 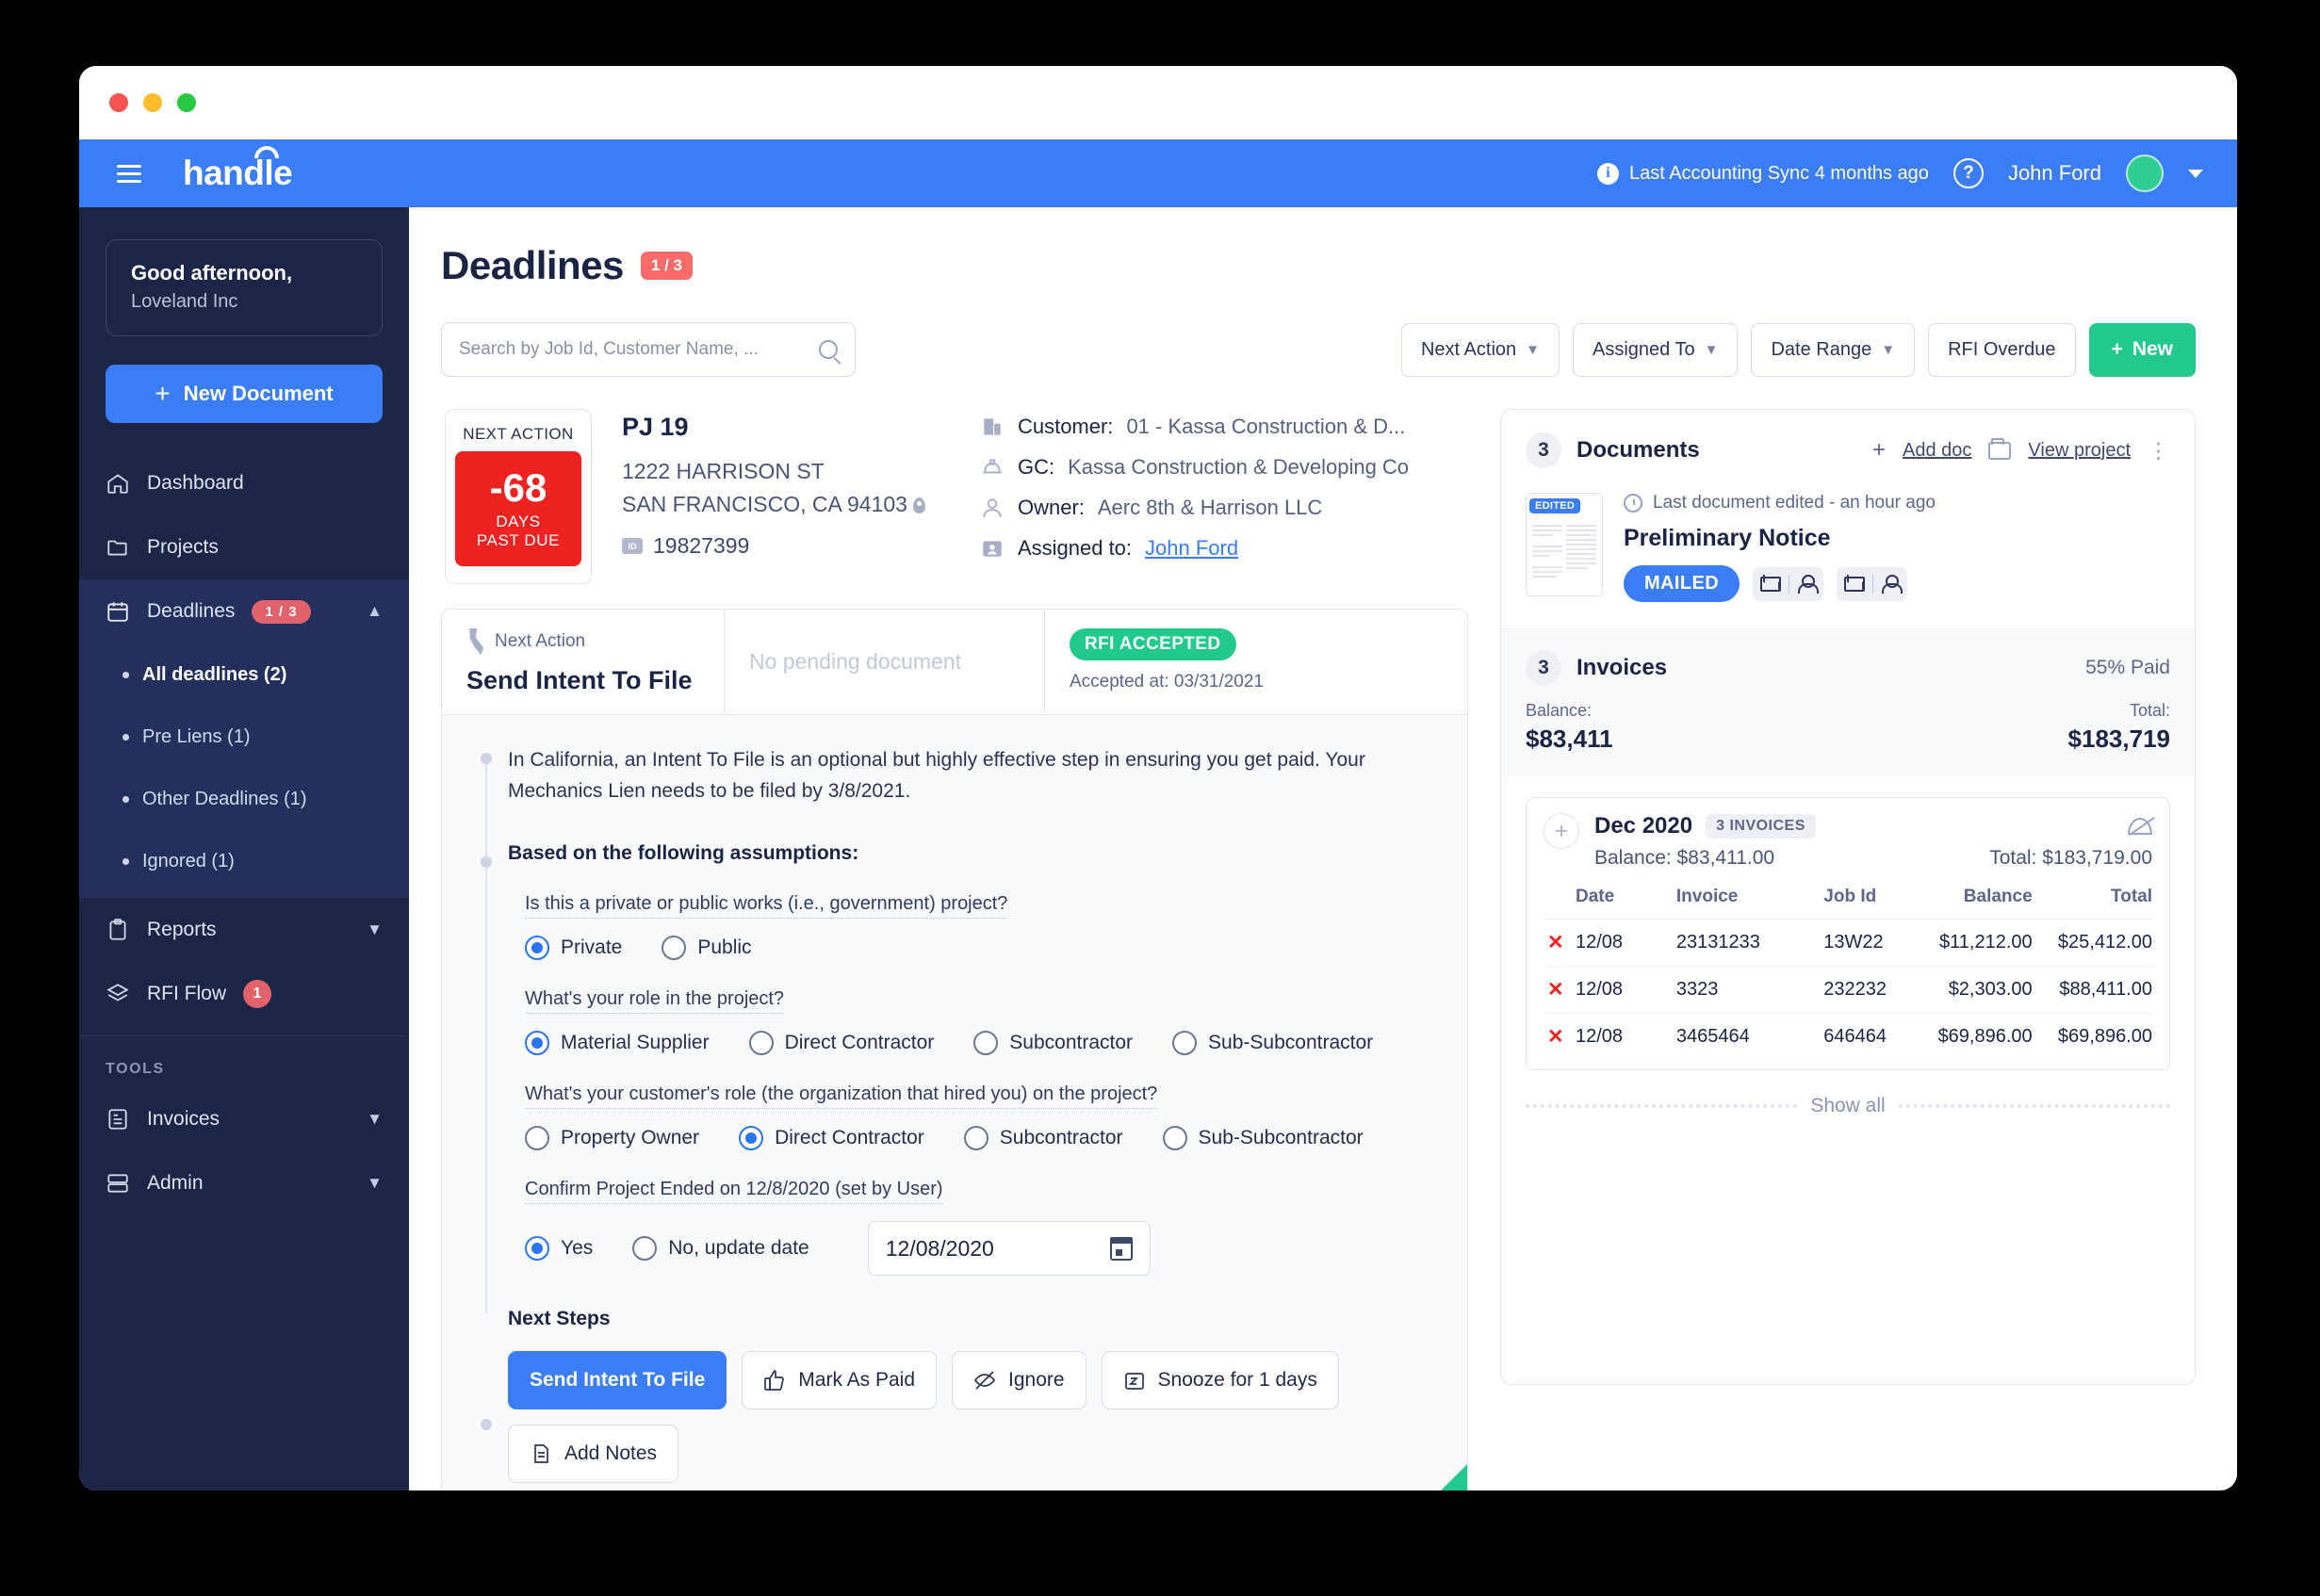 I want to click on radio-property-owner: Property Owner, so click(x=612, y=1138).